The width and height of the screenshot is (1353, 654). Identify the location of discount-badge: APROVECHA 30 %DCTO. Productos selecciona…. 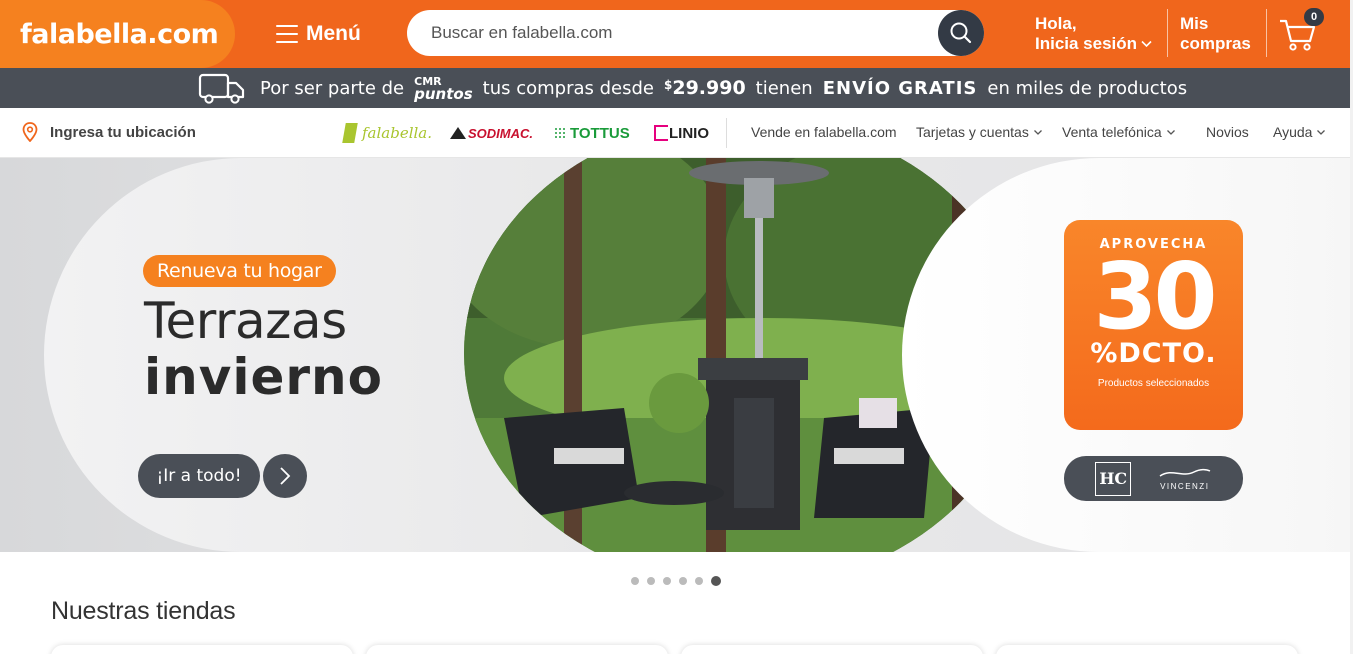
(1153, 325).